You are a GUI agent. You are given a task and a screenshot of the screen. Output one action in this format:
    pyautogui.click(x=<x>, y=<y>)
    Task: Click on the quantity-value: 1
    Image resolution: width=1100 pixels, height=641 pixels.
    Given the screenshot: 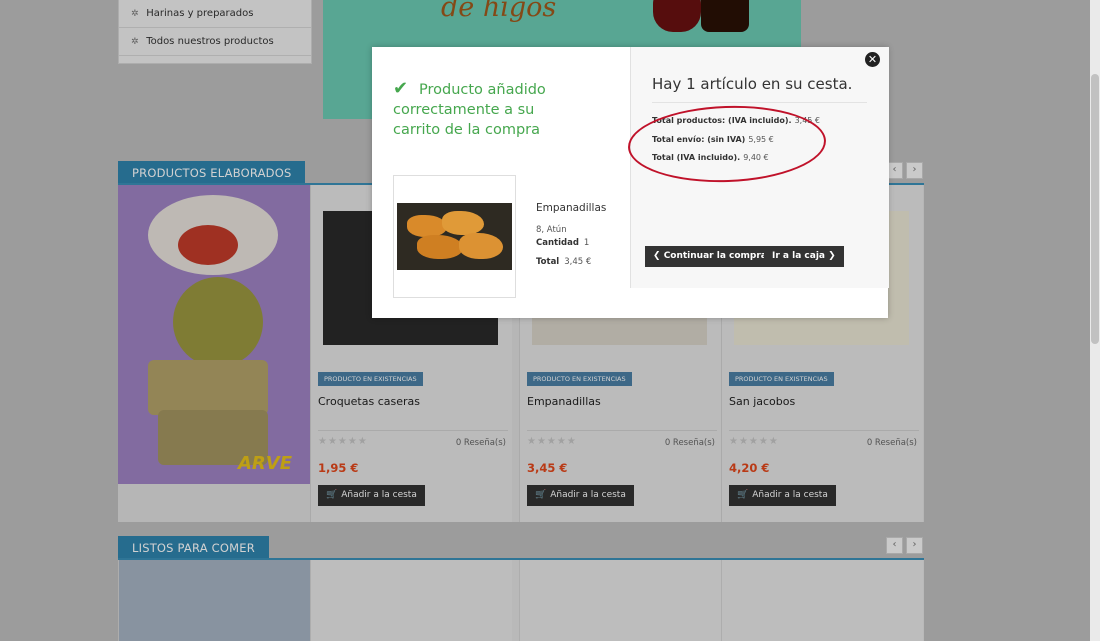 What is the action you would take?
    pyautogui.click(x=586, y=243)
    